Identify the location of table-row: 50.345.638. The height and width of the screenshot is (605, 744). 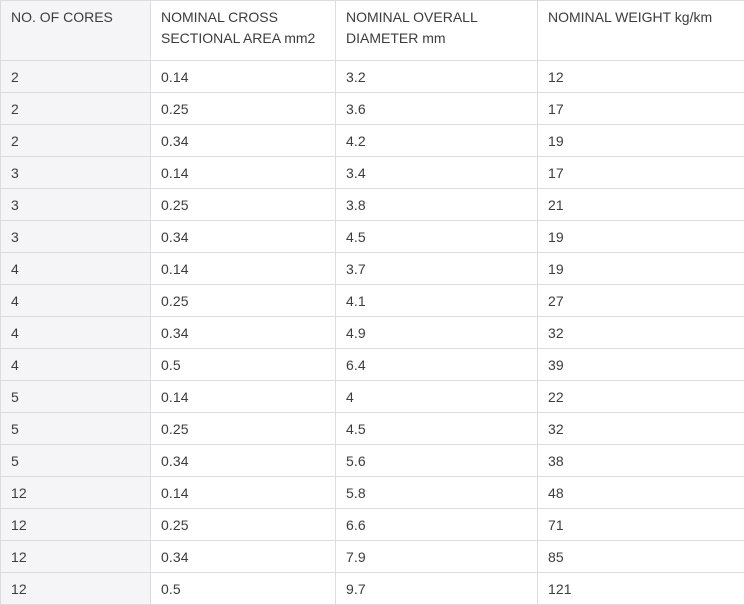
(372, 461).